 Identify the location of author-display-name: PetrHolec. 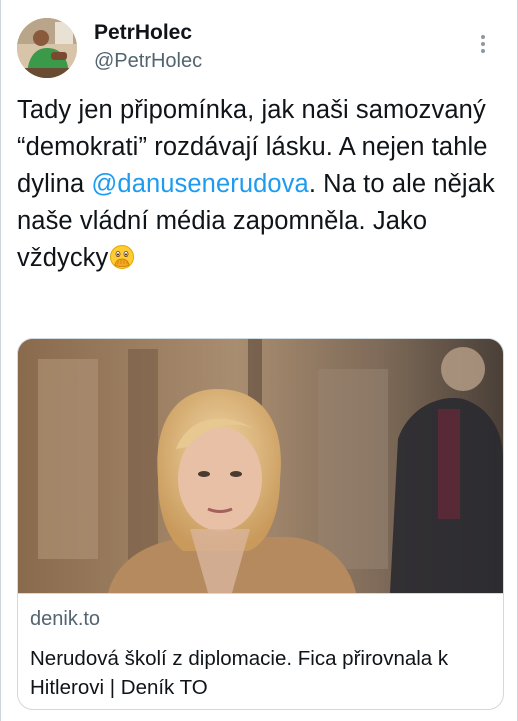
(148, 33).